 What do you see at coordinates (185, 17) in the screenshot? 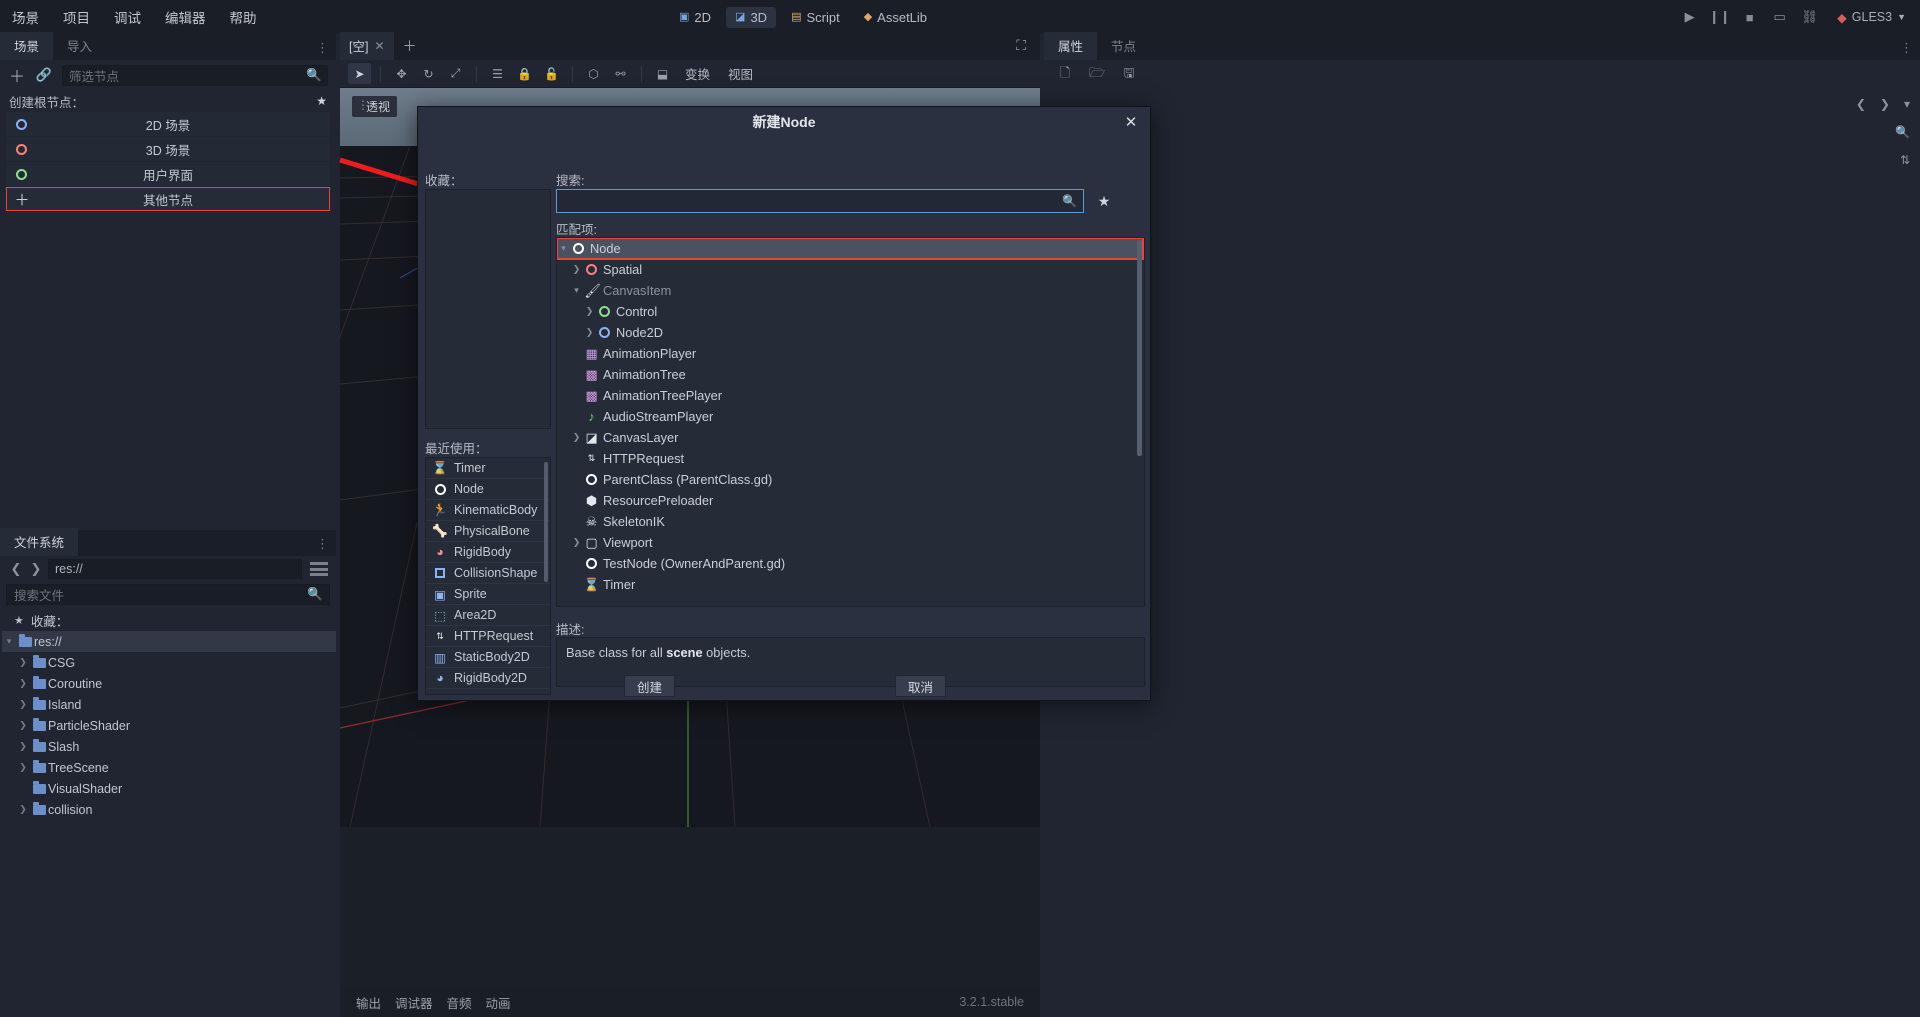
I see `menu-editor: 编辑器` at bounding box center [185, 17].